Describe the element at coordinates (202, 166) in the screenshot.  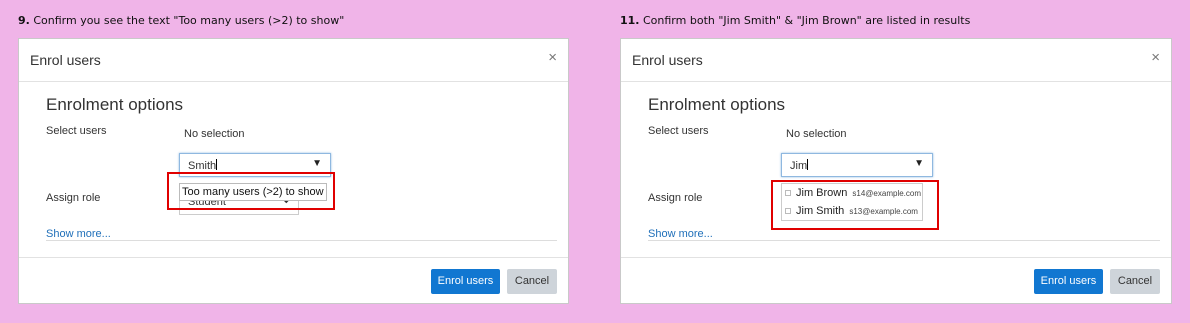
I see `search-value: Smith` at that location.